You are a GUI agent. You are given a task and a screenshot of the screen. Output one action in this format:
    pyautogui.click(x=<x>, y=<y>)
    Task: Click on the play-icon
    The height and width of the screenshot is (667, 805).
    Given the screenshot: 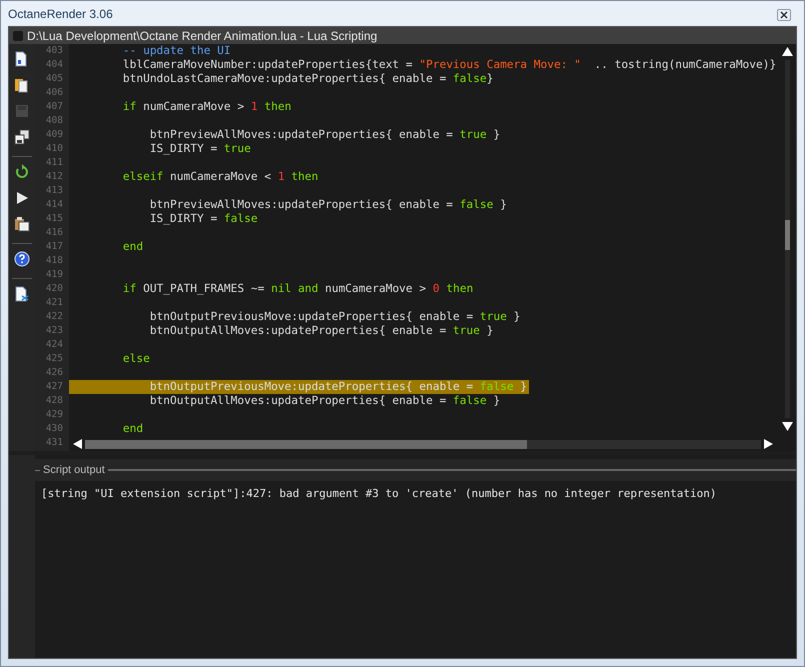 What is the action you would take?
    pyautogui.click(x=22, y=198)
    